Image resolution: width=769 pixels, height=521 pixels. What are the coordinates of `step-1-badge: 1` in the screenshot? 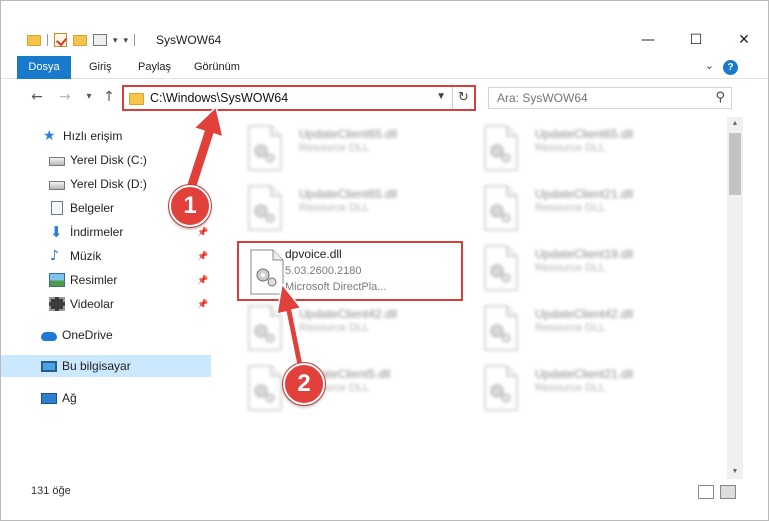 It's located at (190, 206).